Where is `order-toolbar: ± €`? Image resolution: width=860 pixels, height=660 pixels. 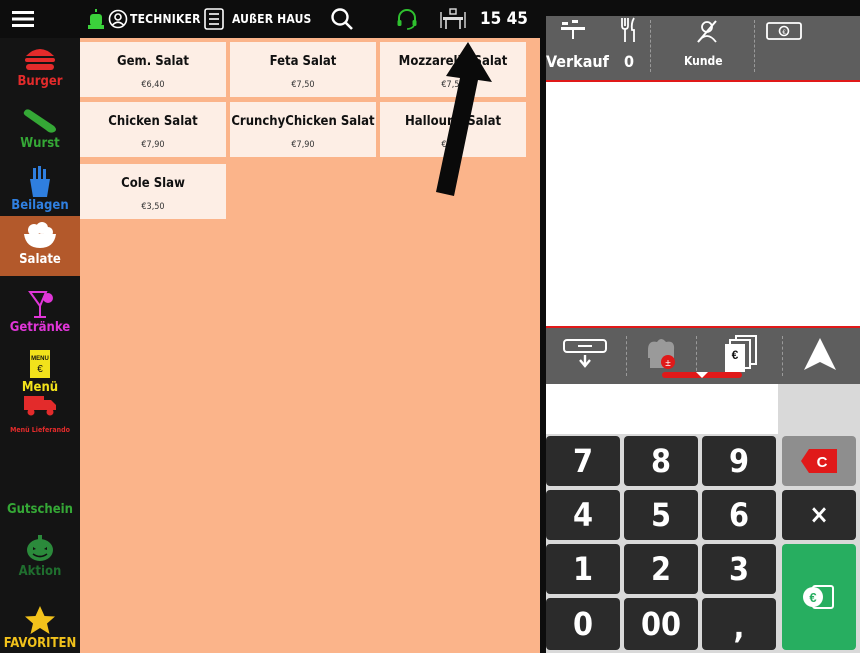
order-toolbar: ± € is located at coordinates (703, 356).